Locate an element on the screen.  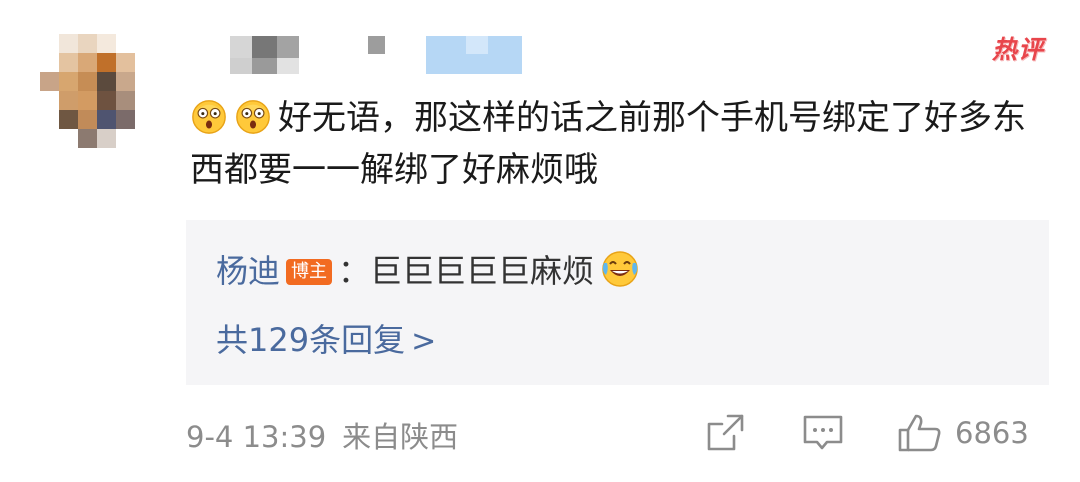
user-name is located at coordinates (380, 56).